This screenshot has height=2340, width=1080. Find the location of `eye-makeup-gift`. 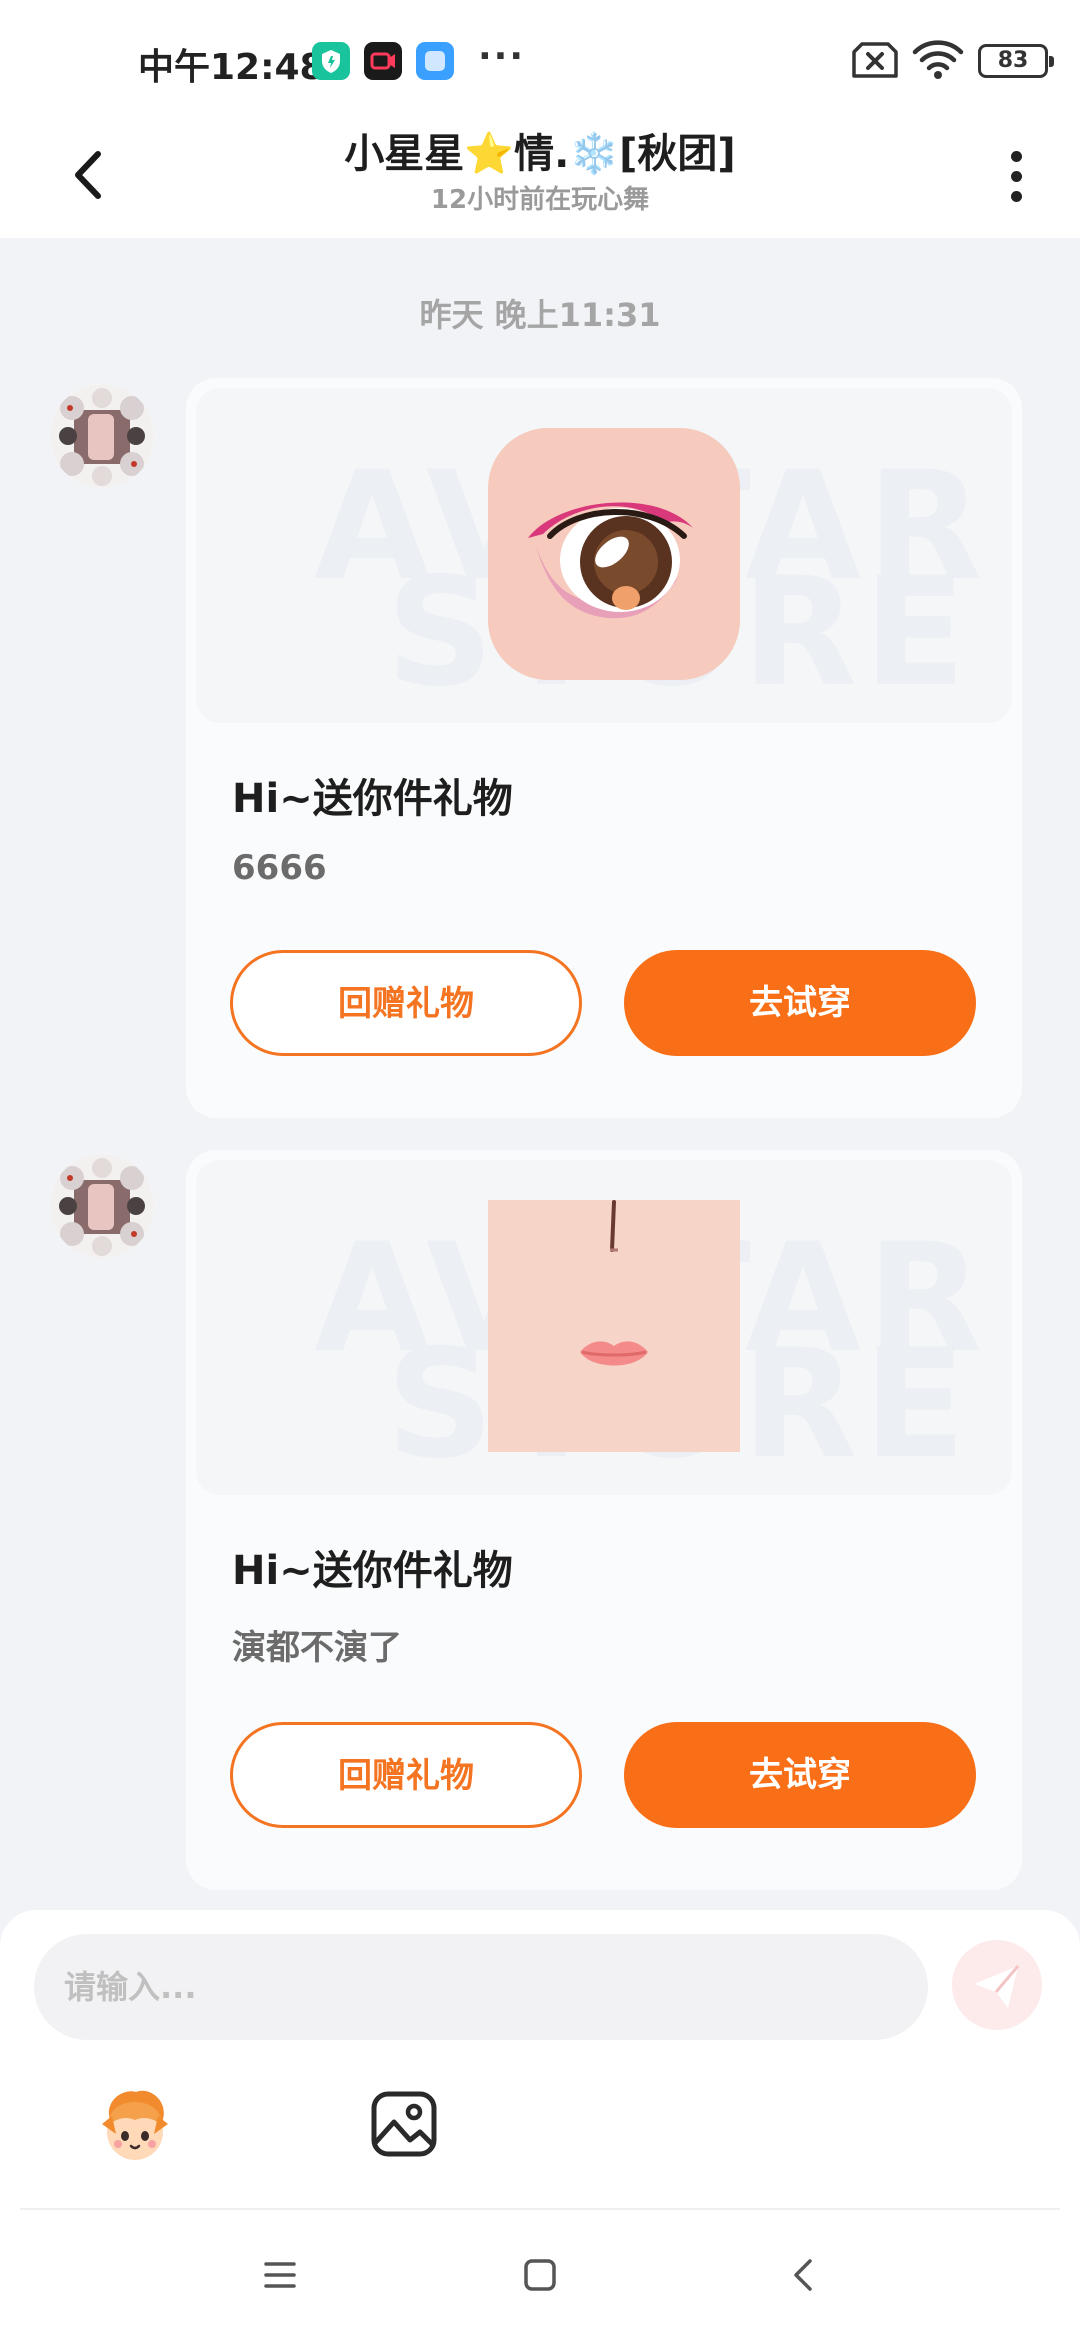

eye-makeup-gift is located at coordinates (614, 554).